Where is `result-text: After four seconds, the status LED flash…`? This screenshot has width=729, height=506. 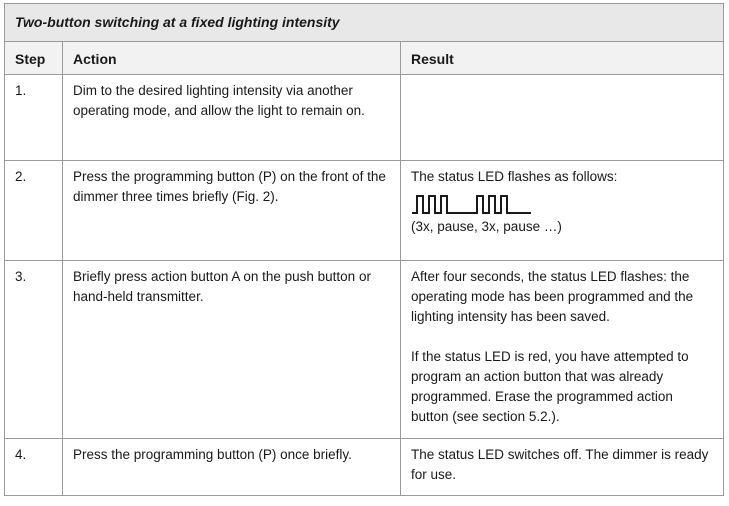 result-text: After four seconds, the status LED flash… is located at coordinates (552, 296).